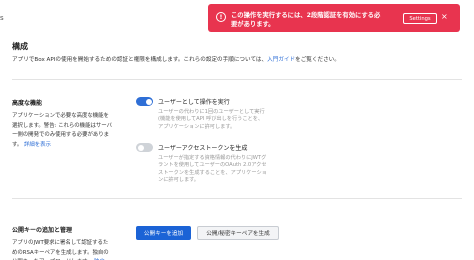 Image resolution: width=474 pixels, height=260 pixels. What do you see at coordinates (20, 46) in the screenshot?
I see `page-title: 構成` at bounding box center [20, 46].